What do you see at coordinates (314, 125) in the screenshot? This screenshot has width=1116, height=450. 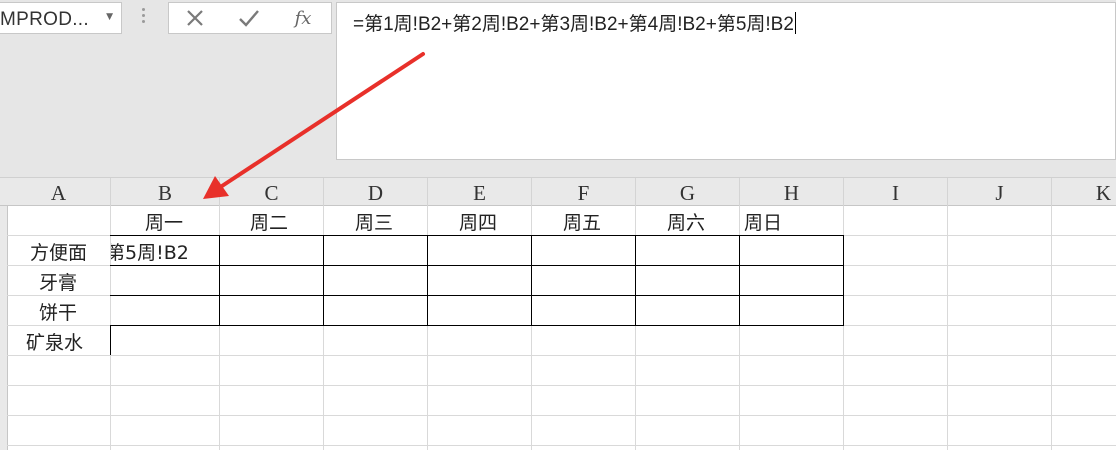 I see `annotation-arrow-icon` at bounding box center [314, 125].